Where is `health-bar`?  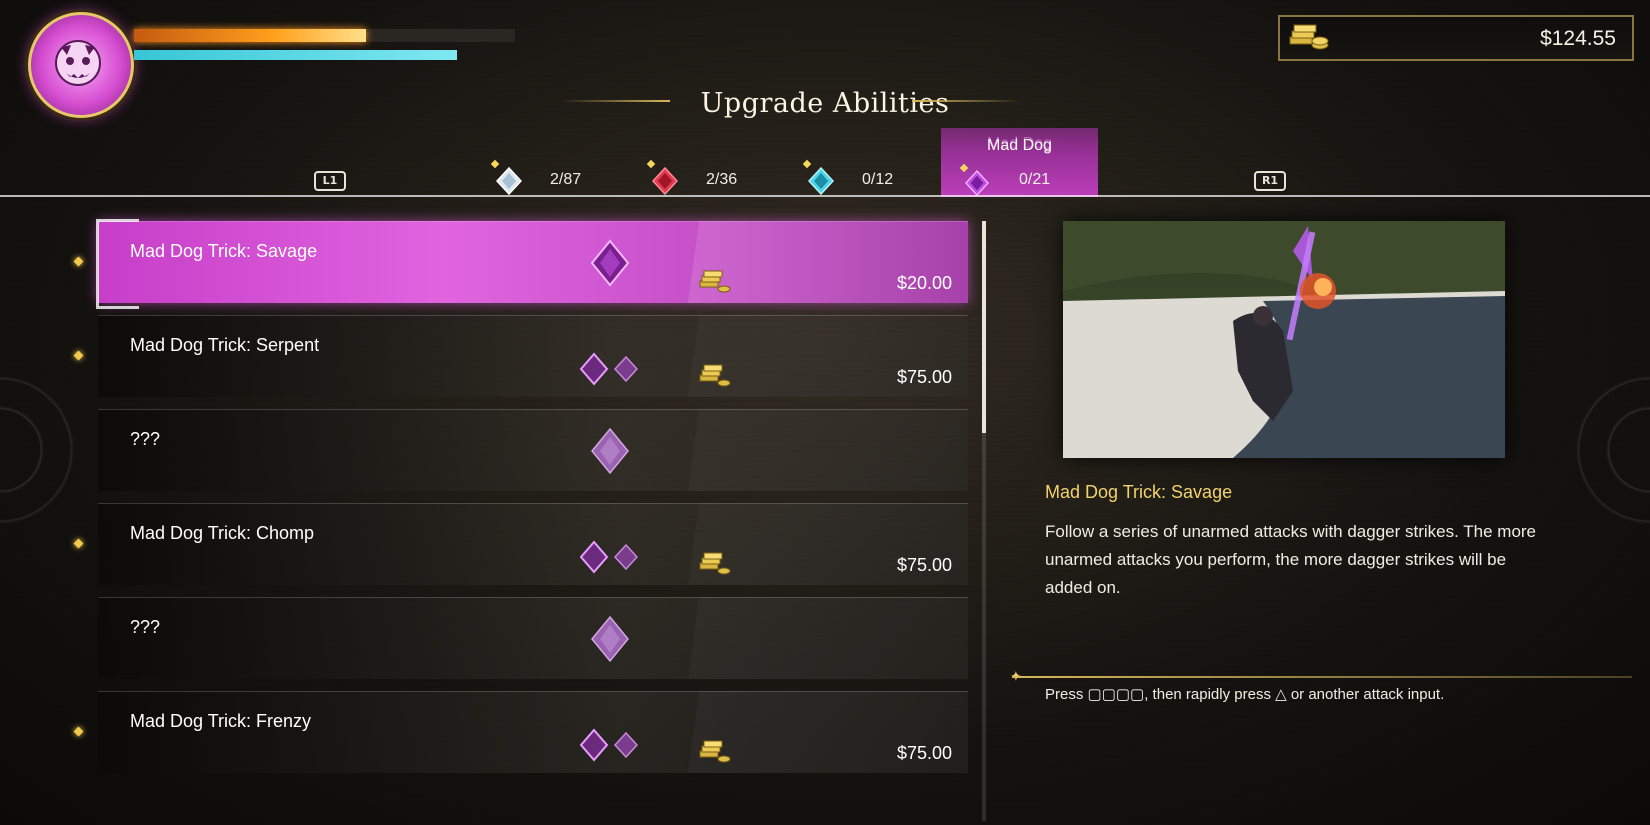 health-bar is located at coordinates (324, 35).